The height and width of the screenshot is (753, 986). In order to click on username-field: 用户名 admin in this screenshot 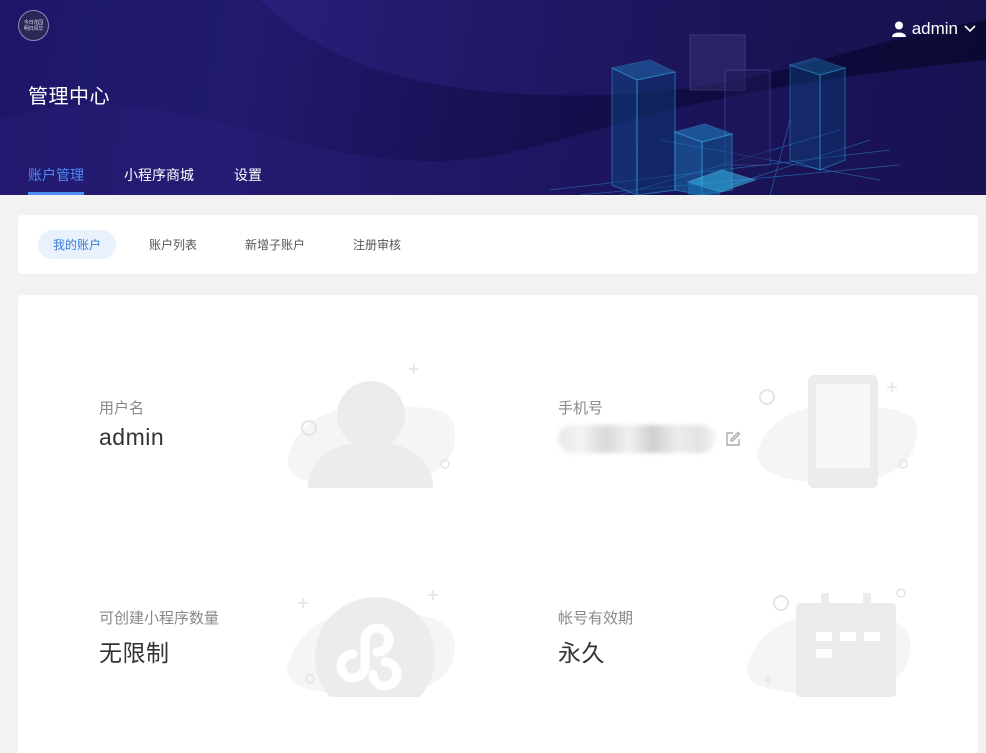, I will do `click(131, 424)`.